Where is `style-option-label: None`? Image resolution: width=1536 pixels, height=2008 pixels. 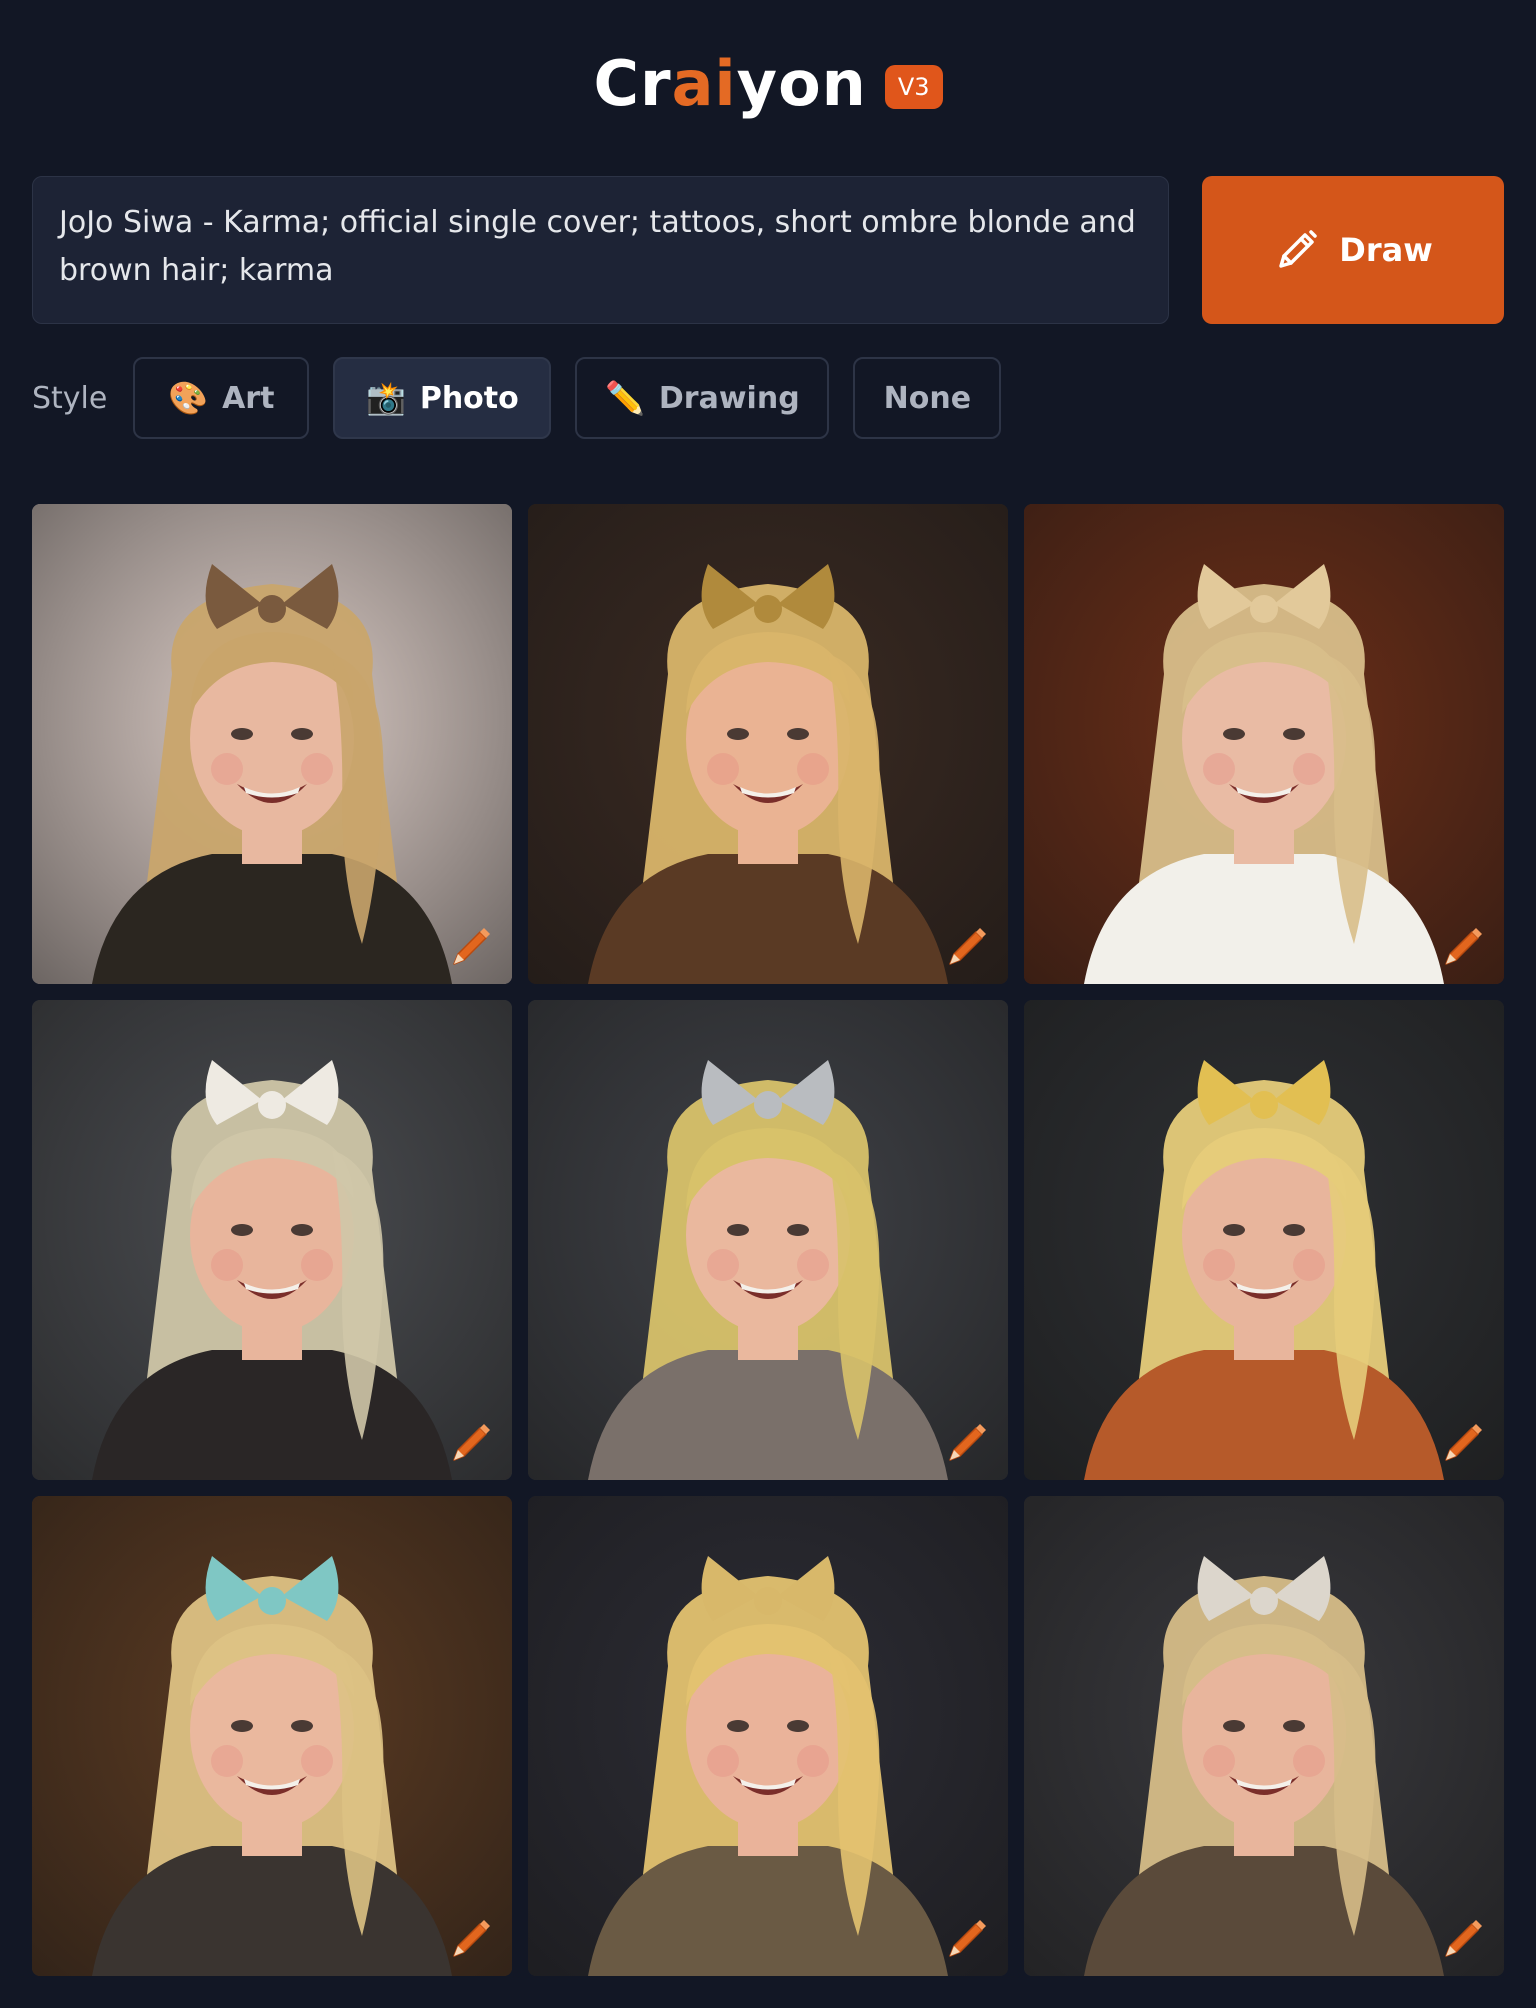 style-option-label: None is located at coordinates (927, 398).